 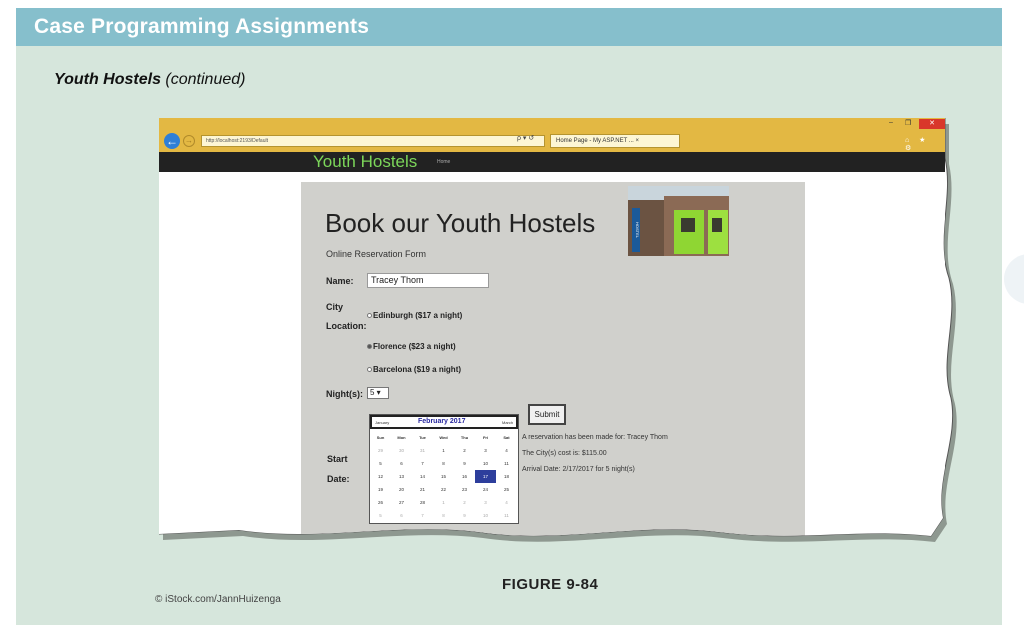 I want to click on calendar-day: 24, so click(x=485, y=489).